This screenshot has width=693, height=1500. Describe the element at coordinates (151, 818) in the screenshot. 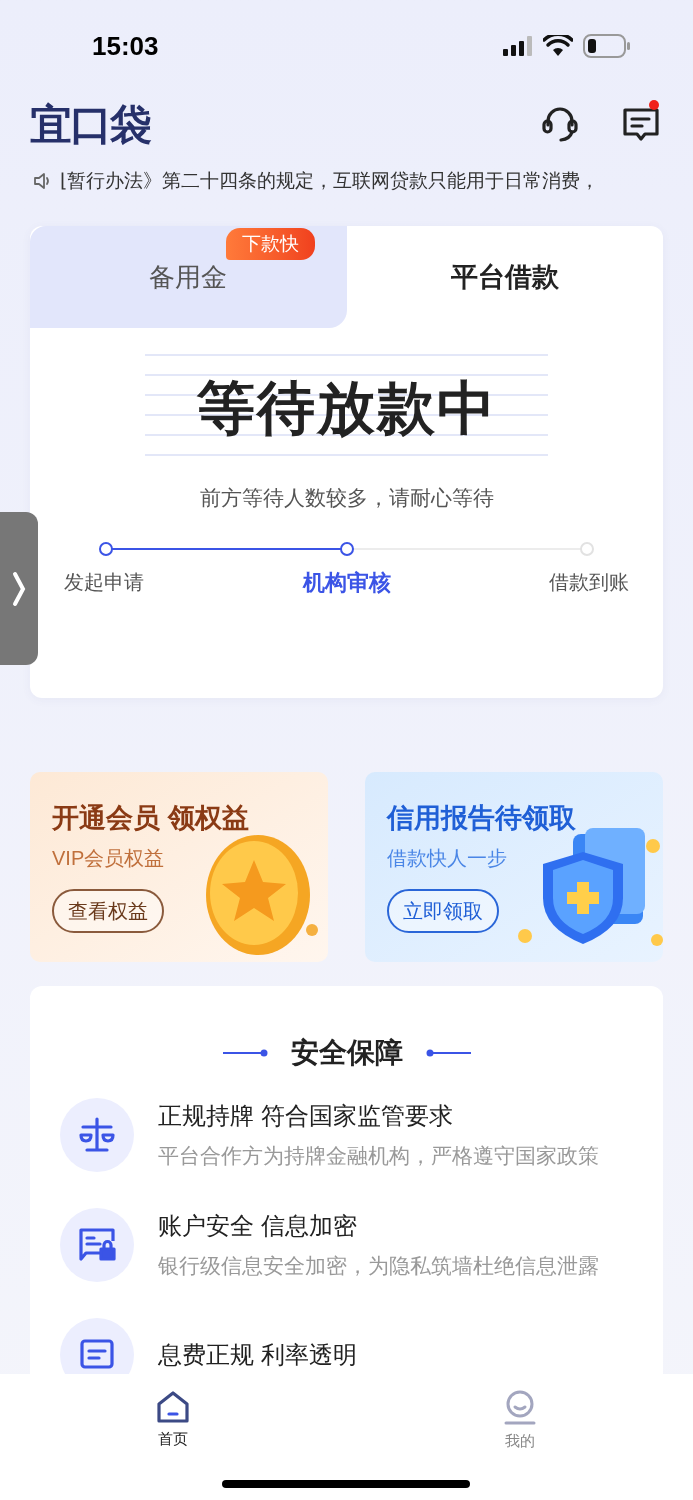

I see `promo-title: 开通会员 领权益` at that location.